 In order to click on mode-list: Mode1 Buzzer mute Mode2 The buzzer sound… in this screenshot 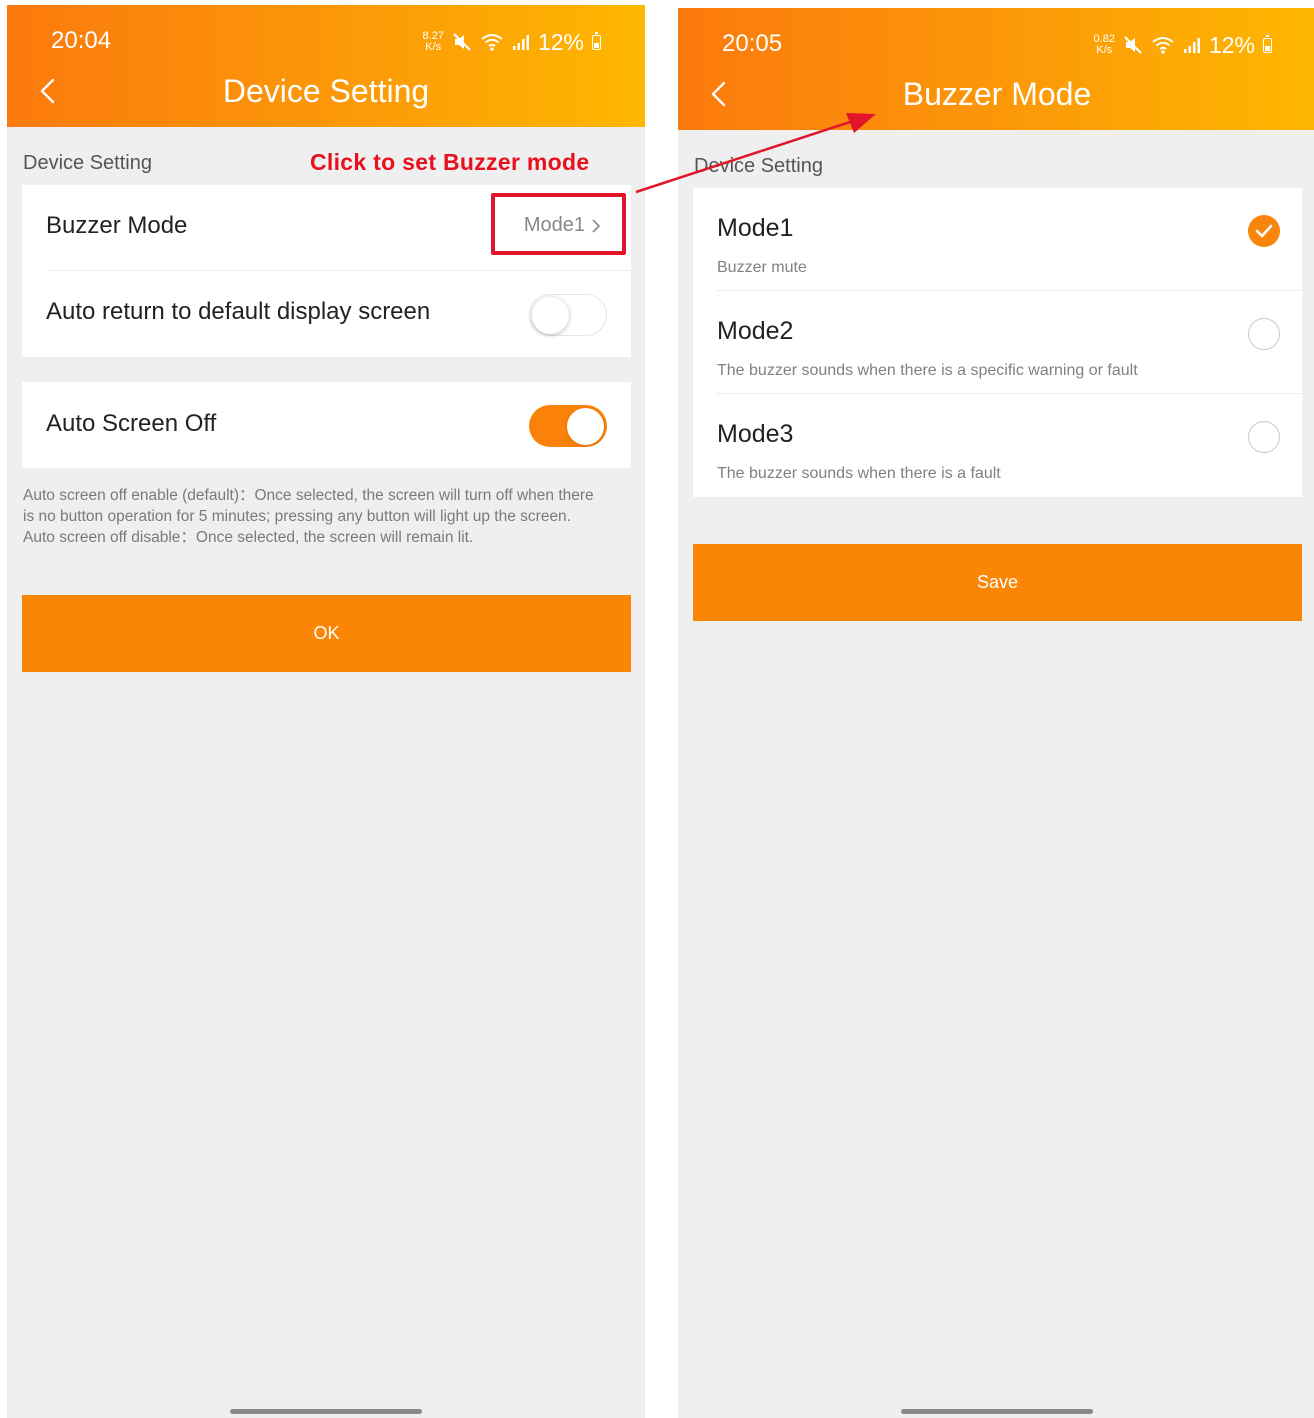, I will do `click(997, 342)`.